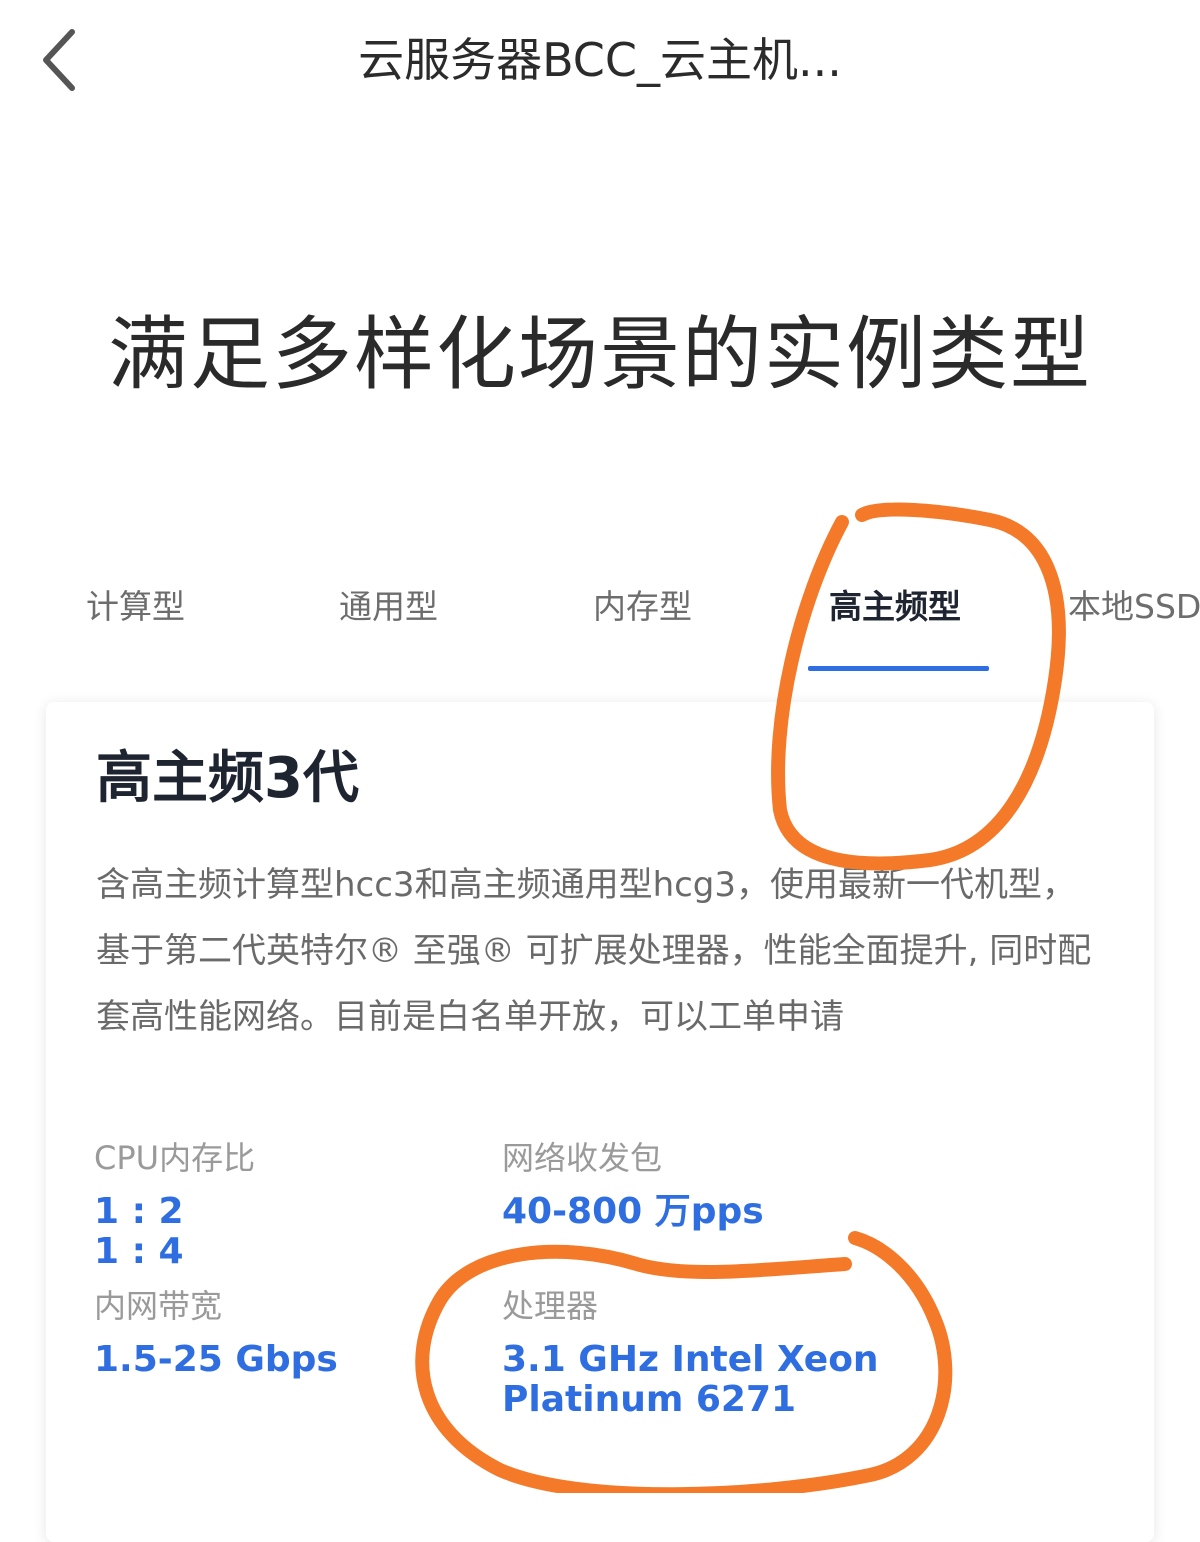 The width and height of the screenshot is (1200, 1542). I want to click on spec-value-cpu-memory-ratio-1: 1 : 2, so click(139, 1211).